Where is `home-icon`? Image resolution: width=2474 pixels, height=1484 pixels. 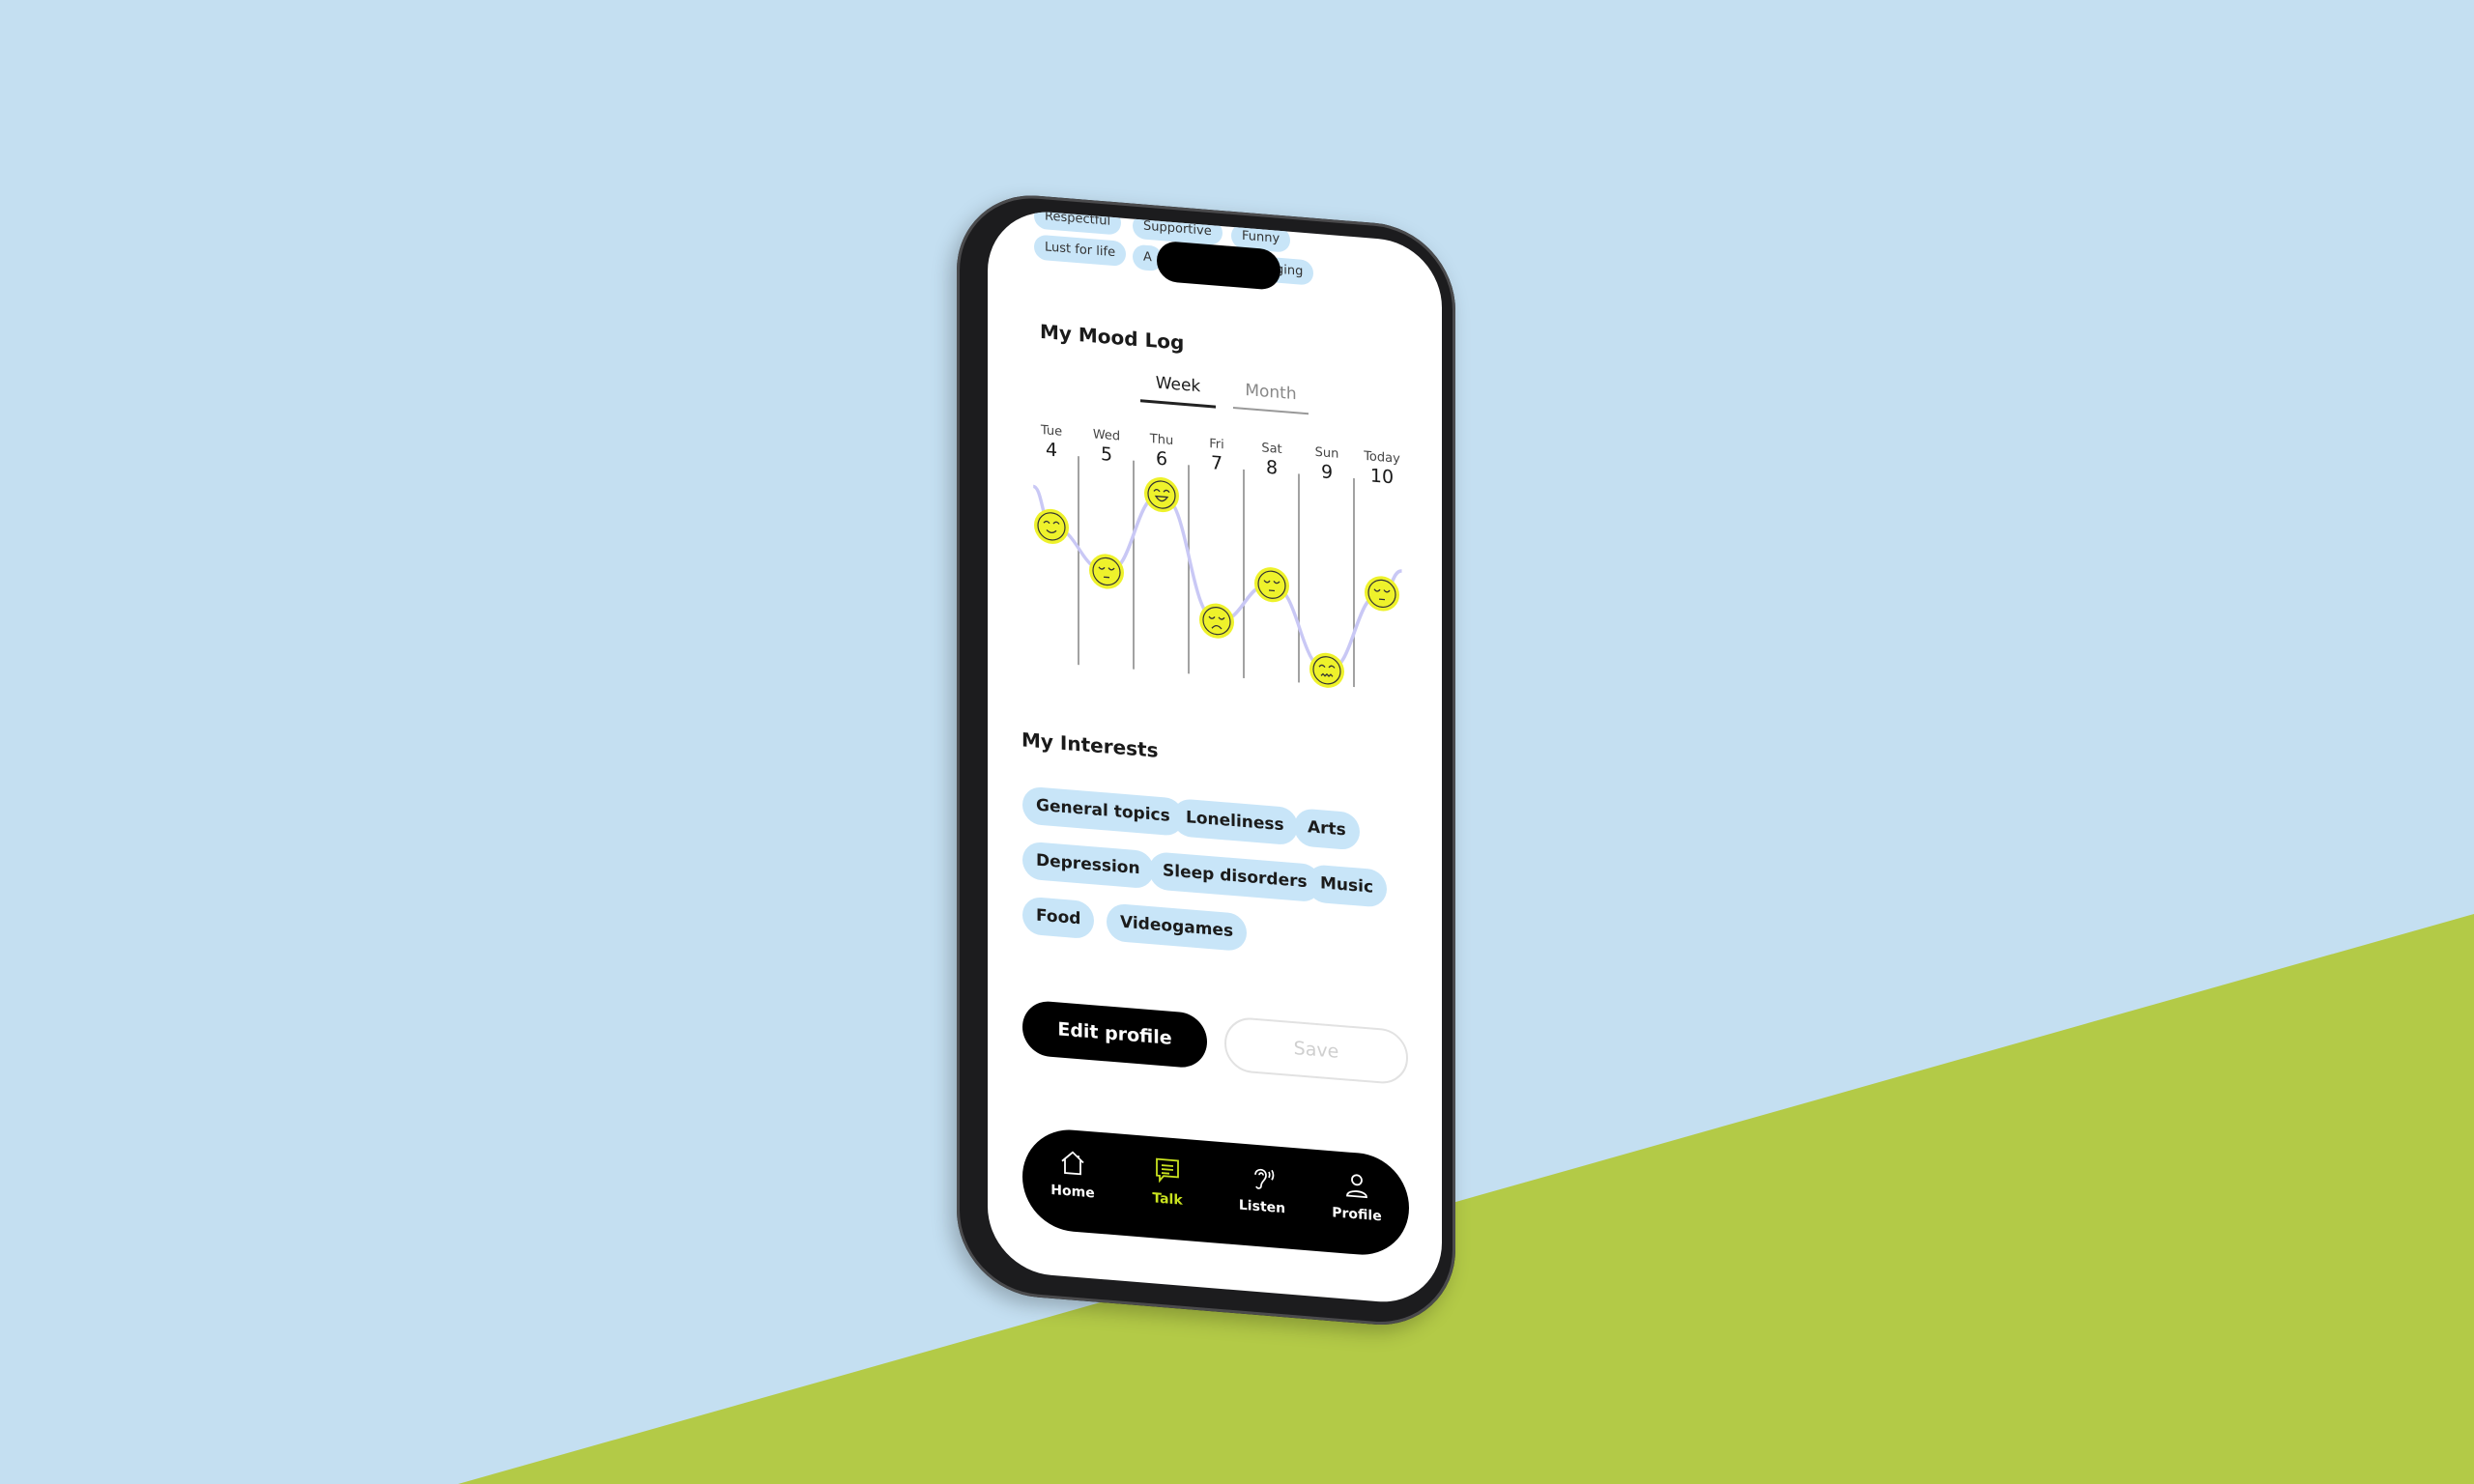 home-icon is located at coordinates (1073, 1163).